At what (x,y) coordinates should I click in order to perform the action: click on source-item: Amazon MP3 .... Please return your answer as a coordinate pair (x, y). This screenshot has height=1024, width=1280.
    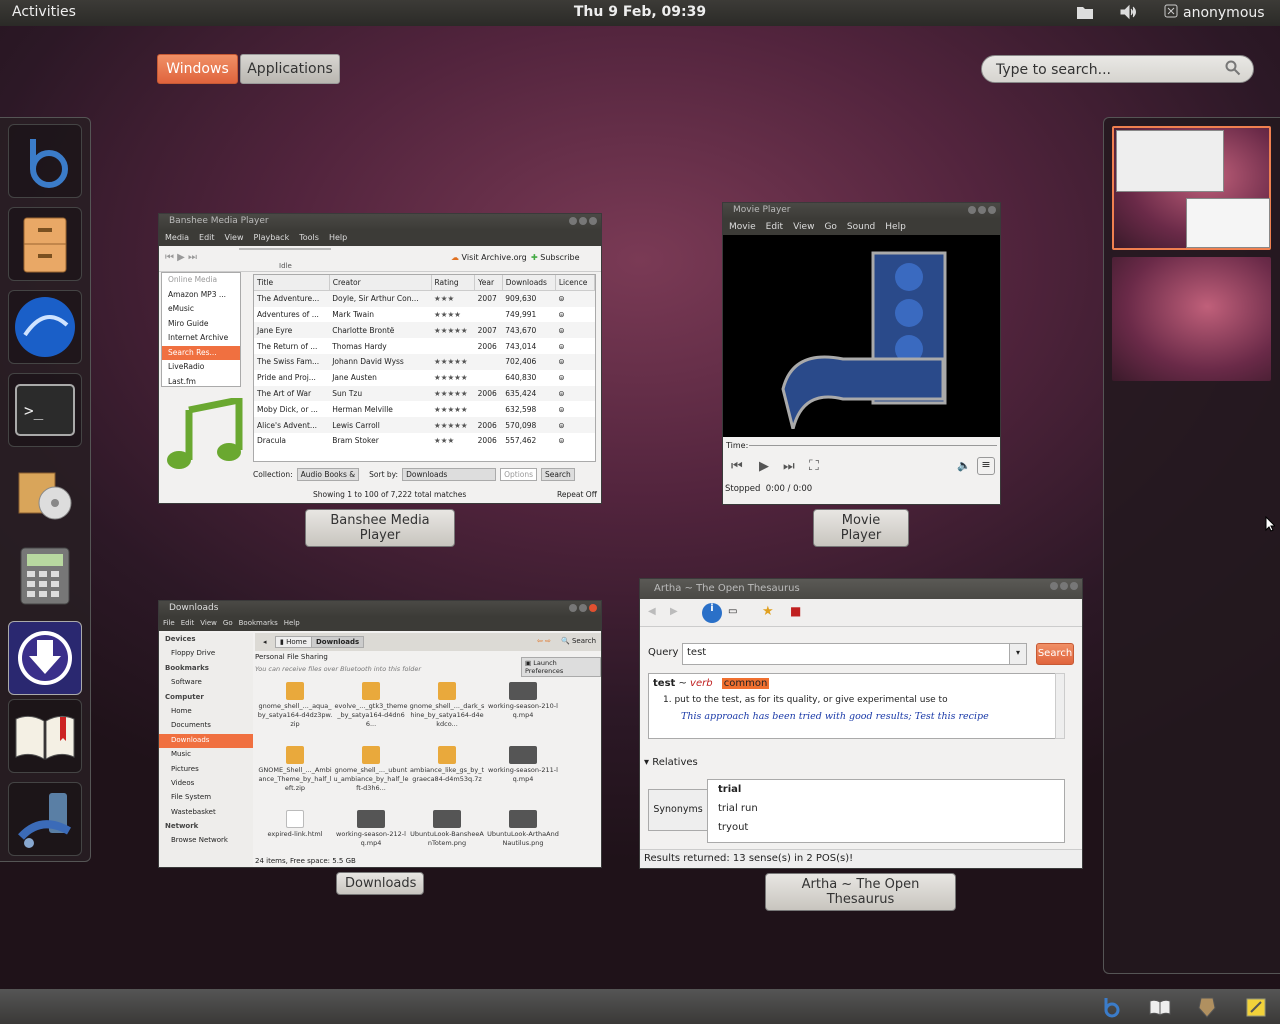
    Looking at the image, I should click on (201, 295).